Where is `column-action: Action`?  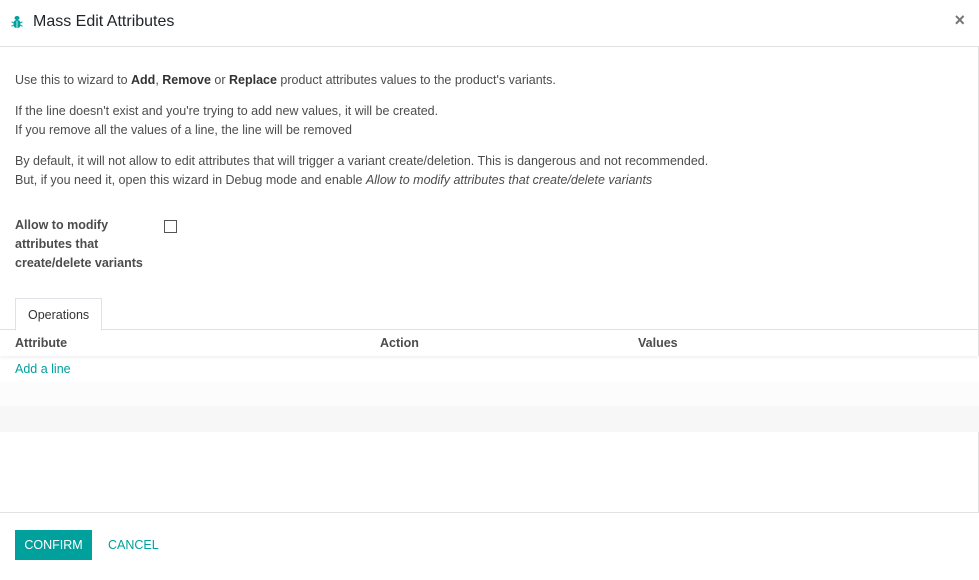
column-action: Action is located at coordinates (399, 343).